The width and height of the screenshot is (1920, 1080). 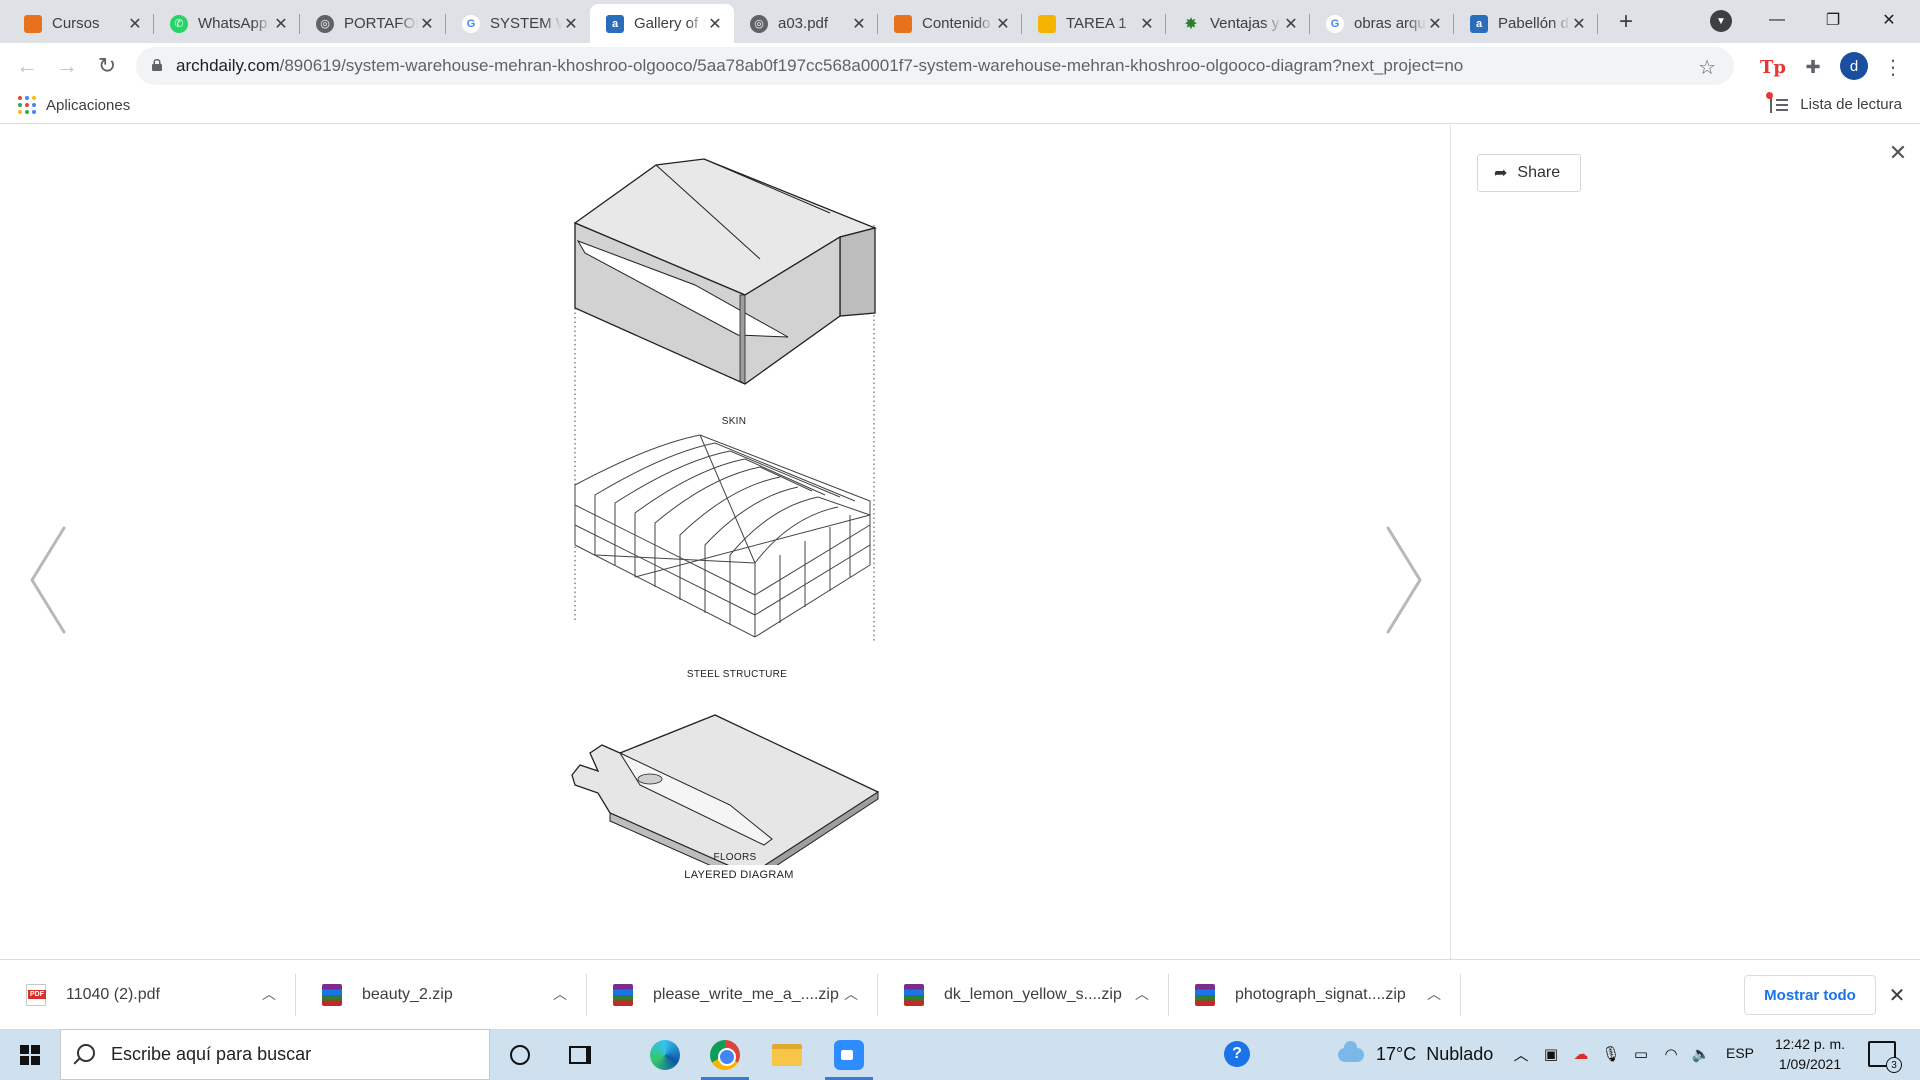 I want to click on file-explorer-icon, so click(x=787, y=1054).